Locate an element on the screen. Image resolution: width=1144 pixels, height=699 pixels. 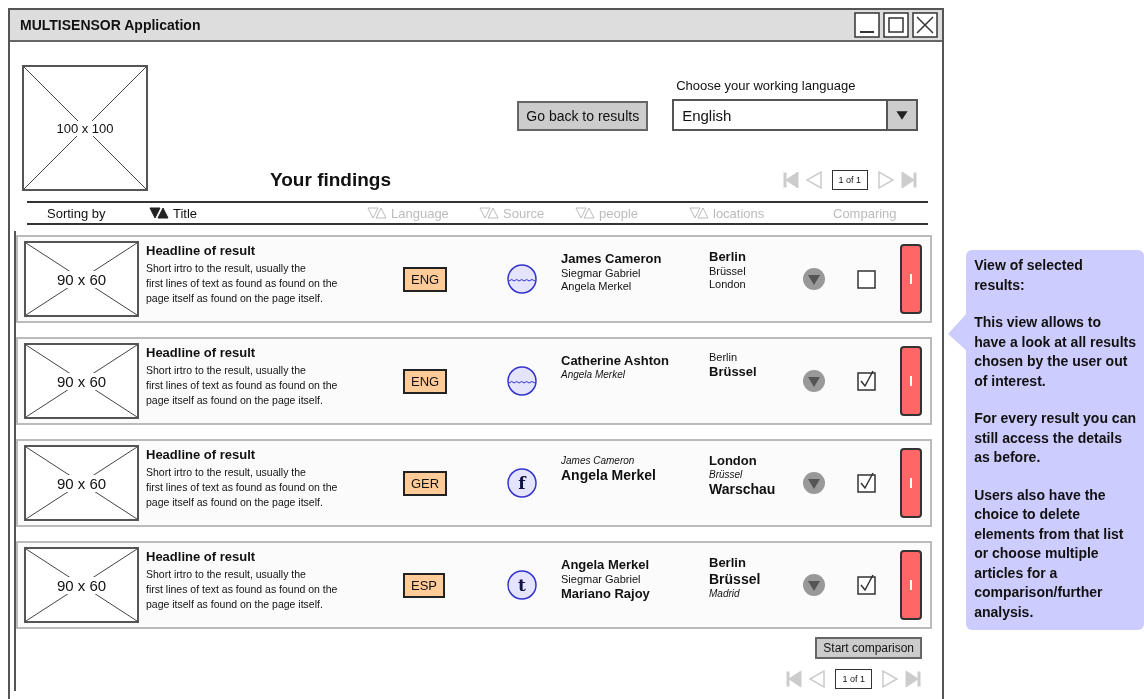
close-icon is located at coordinates (925, 25).